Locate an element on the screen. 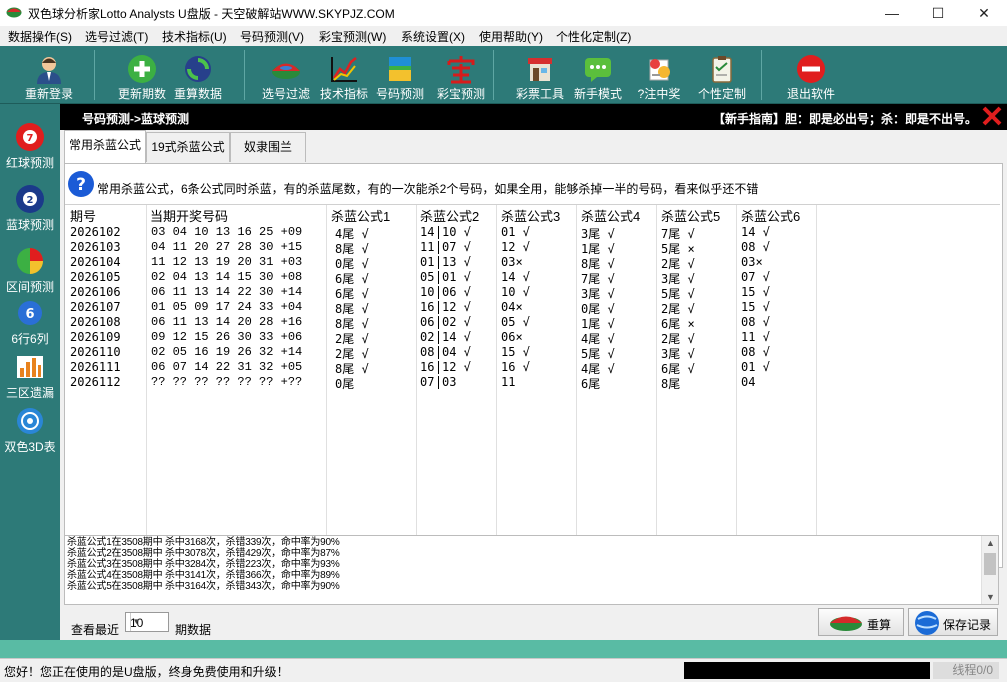 The image size is (1007, 682). cell-formula-2a: 01 is located at coordinates (427, 262).